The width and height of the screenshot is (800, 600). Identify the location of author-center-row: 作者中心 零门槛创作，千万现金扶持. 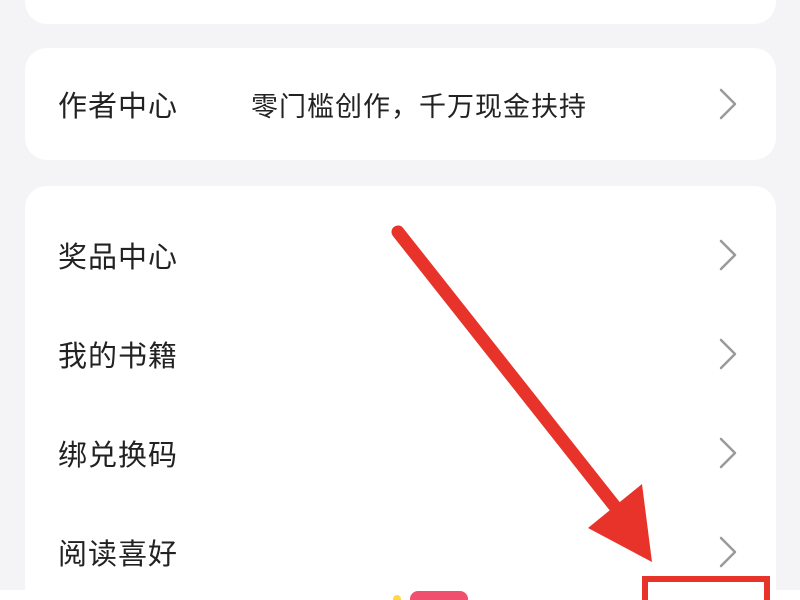
(400, 104).